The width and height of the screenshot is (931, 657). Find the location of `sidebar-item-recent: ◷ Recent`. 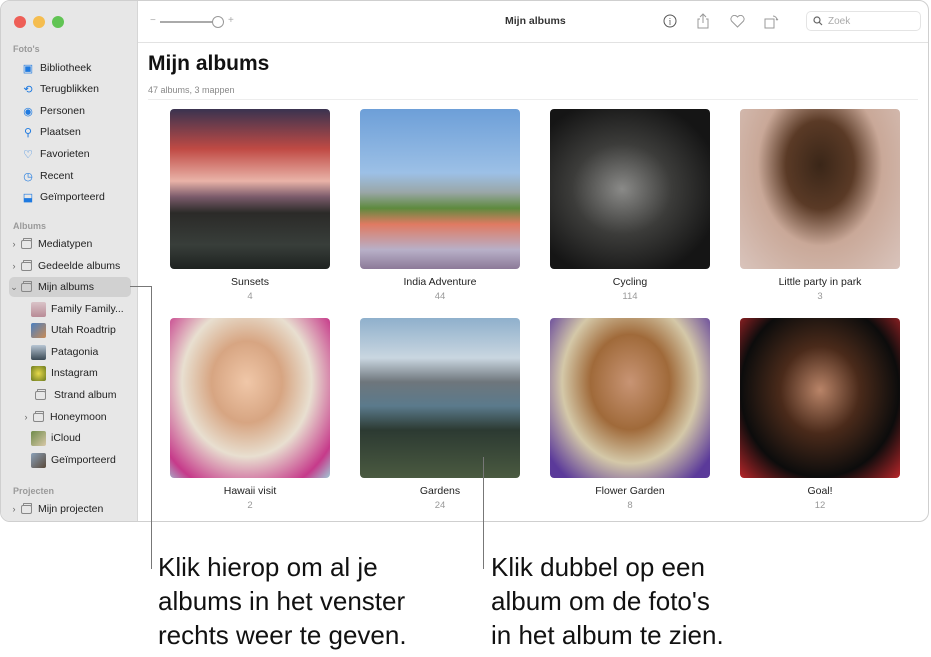

sidebar-item-recent: ◷ Recent is located at coordinates (70, 176).